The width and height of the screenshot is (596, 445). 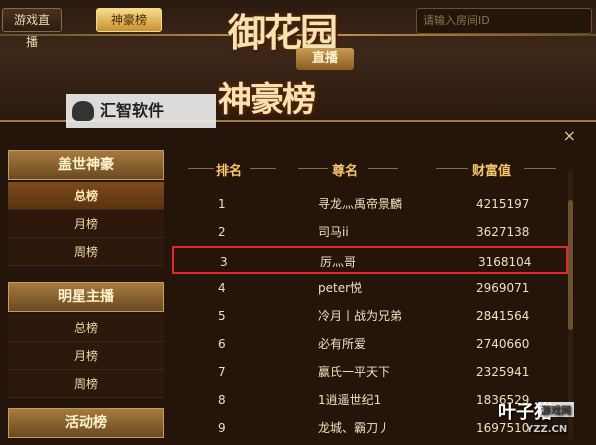 I want to click on wealth-cell: 2969071, so click(x=503, y=288).